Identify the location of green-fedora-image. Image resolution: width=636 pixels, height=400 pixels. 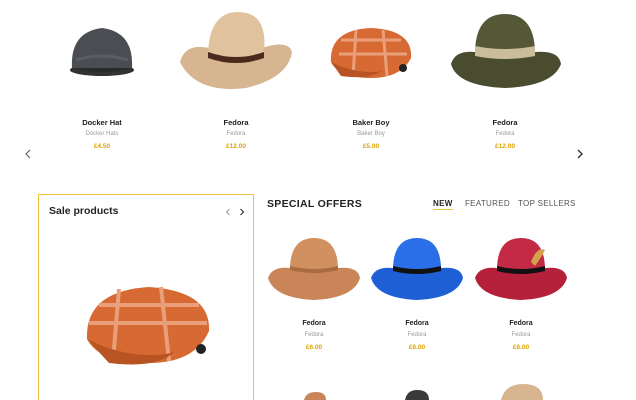
(506, 51).